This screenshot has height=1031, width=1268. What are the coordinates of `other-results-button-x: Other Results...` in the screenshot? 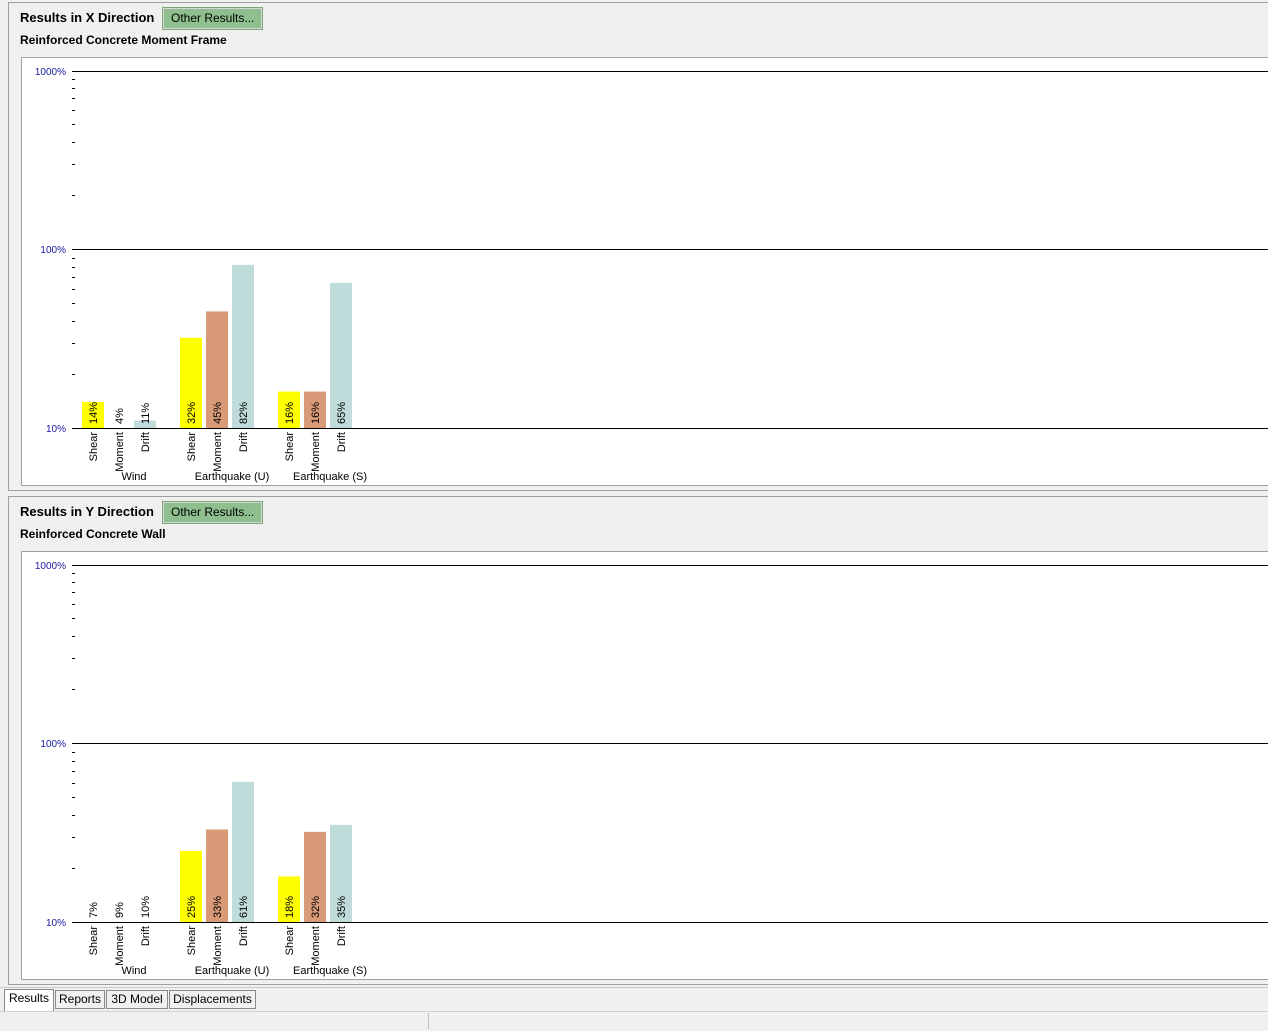 It's located at (212, 18).